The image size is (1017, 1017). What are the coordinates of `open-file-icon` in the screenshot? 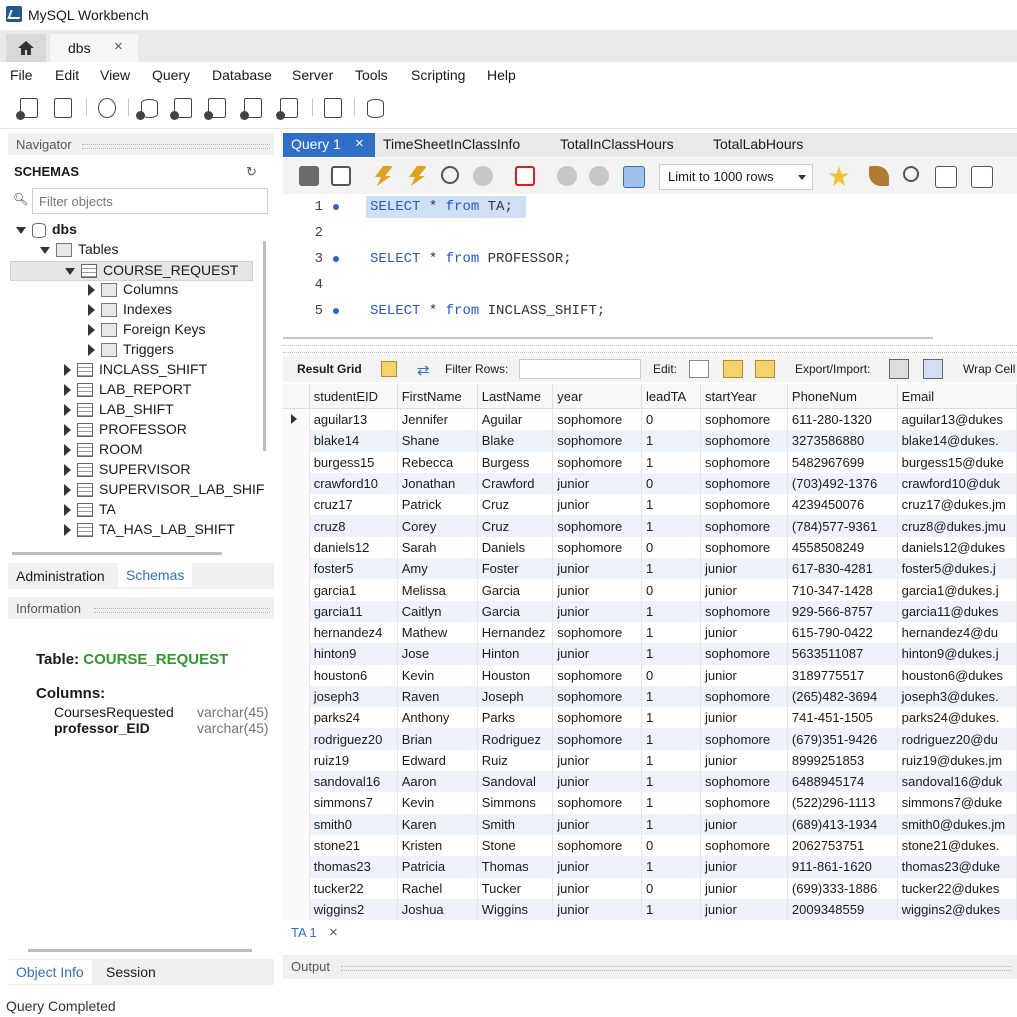 It's located at (309, 176).